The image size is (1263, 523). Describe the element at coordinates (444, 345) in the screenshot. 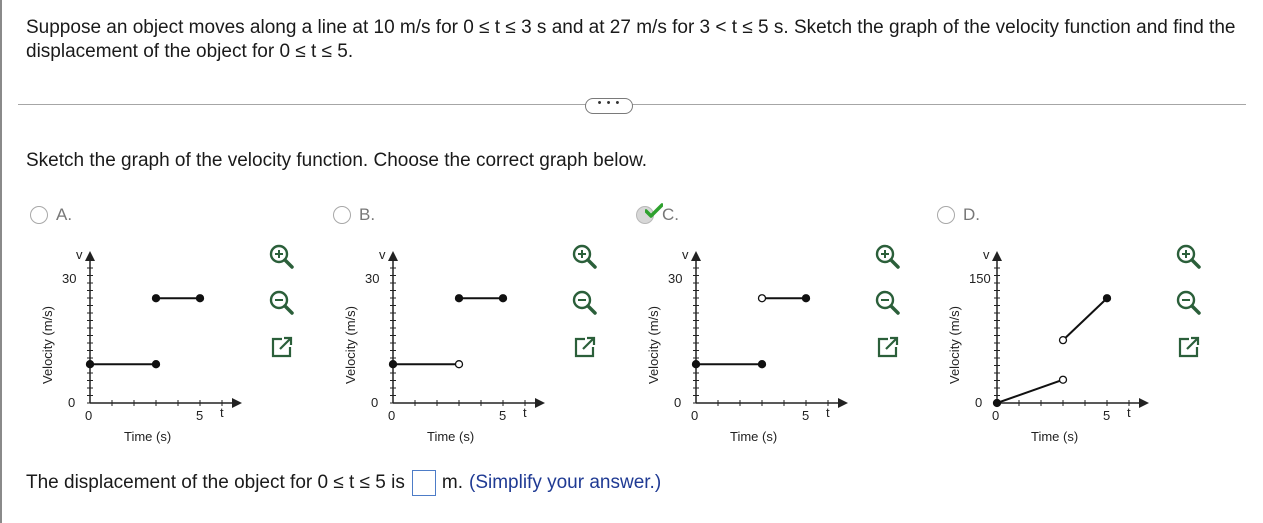

I see `option-b-graph: Velocity (m/s) v 0 5 t Time (s) 0 30` at that location.